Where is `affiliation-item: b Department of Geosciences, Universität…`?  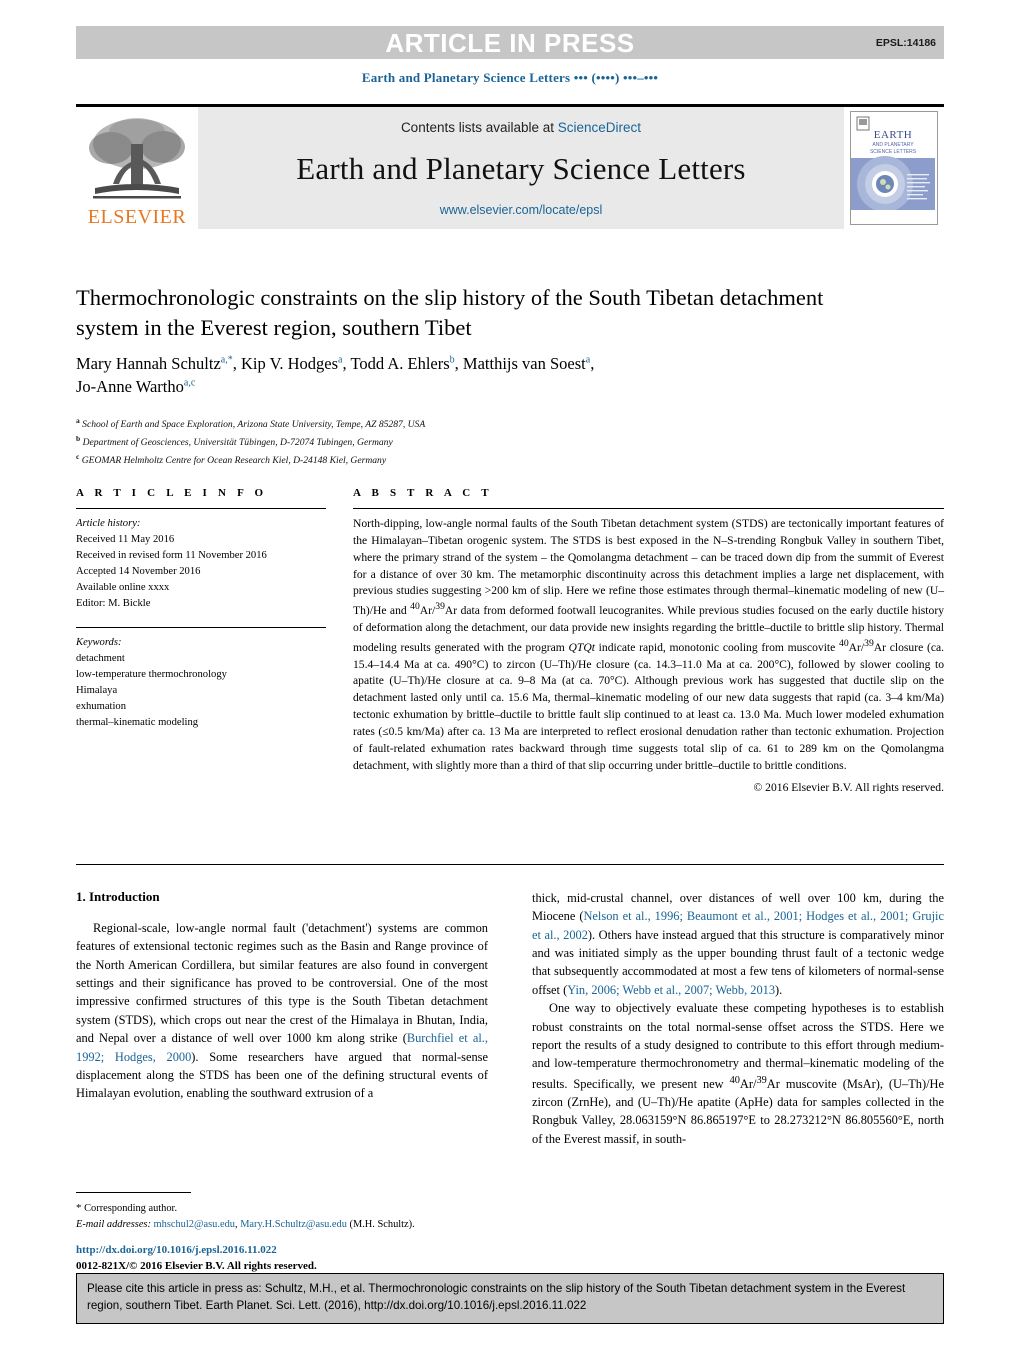 affiliation-item: b Department of Geosciences, Universität… is located at coordinates (426, 442).